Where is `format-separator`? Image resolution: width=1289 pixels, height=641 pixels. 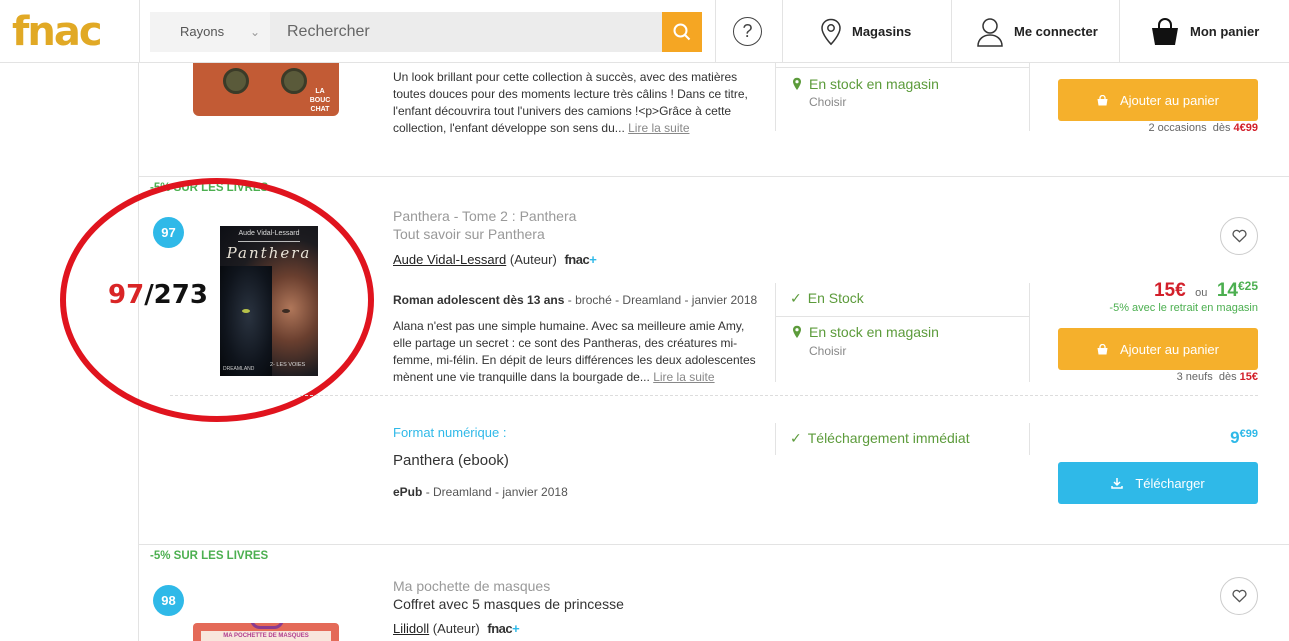 format-separator is located at coordinates (714, 395).